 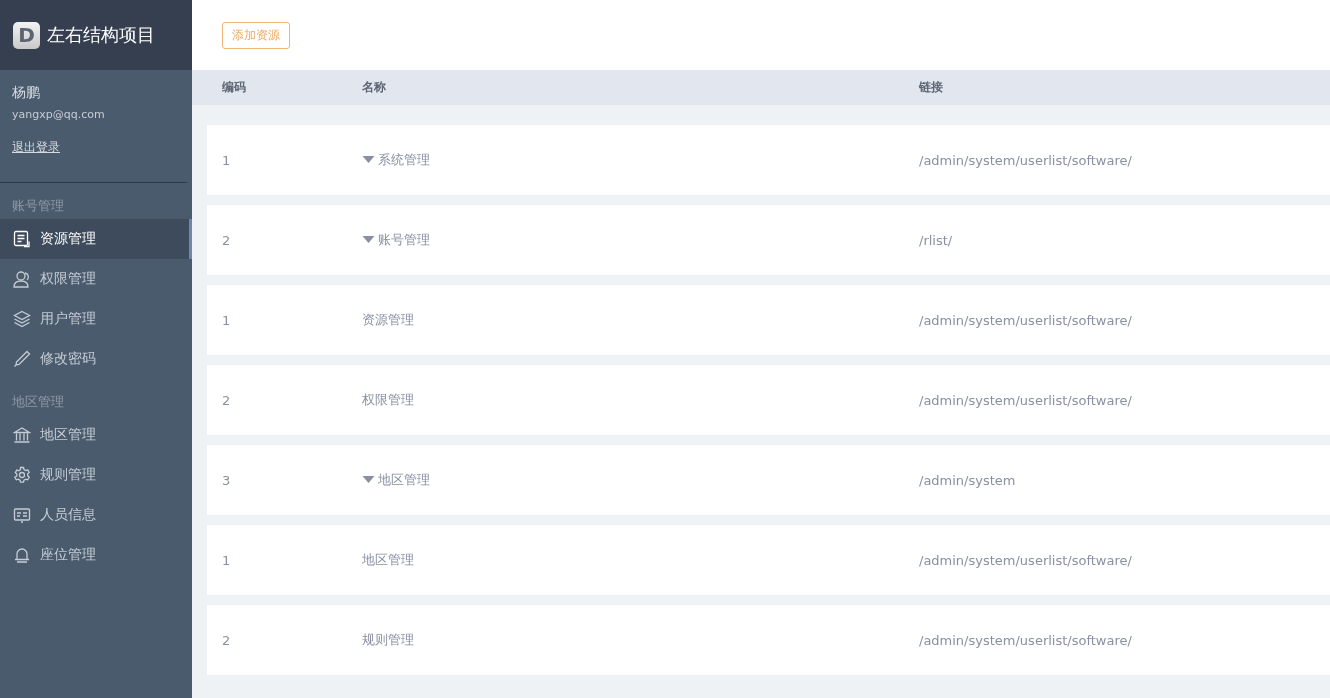 I want to click on document-icon, so click(x=22, y=239).